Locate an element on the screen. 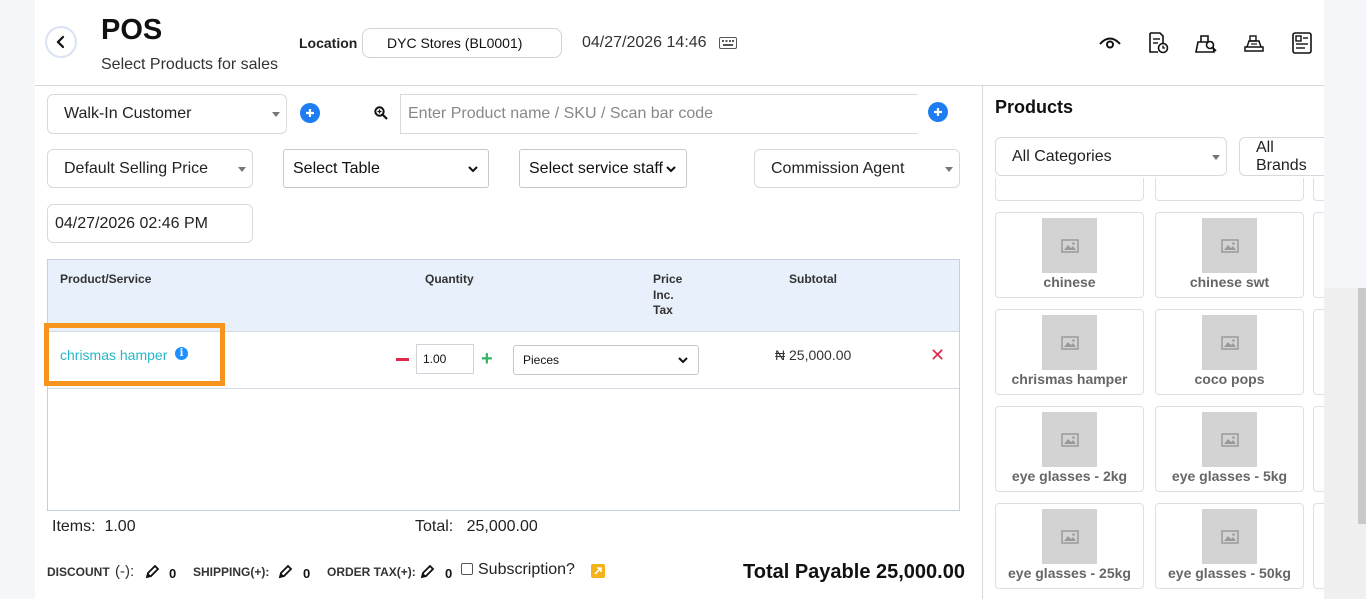 This screenshot has height=599, width=1366. brand-select: All Brands is located at coordinates (1281, 156).